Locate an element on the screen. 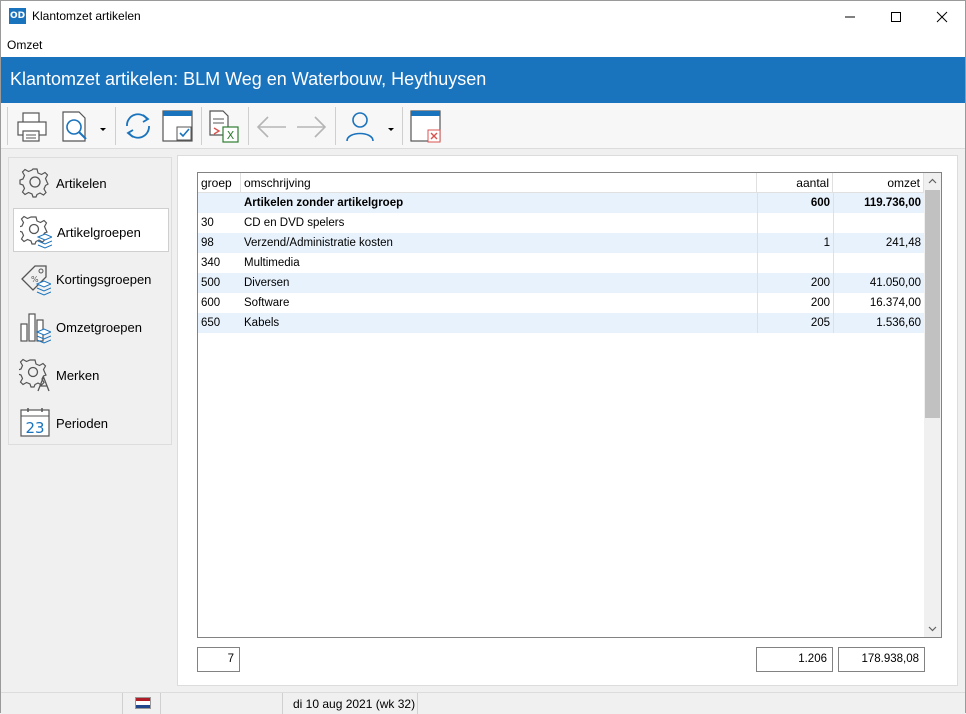 The image size is (966, 714). svg-text: X is located at coordinates (231, 135).